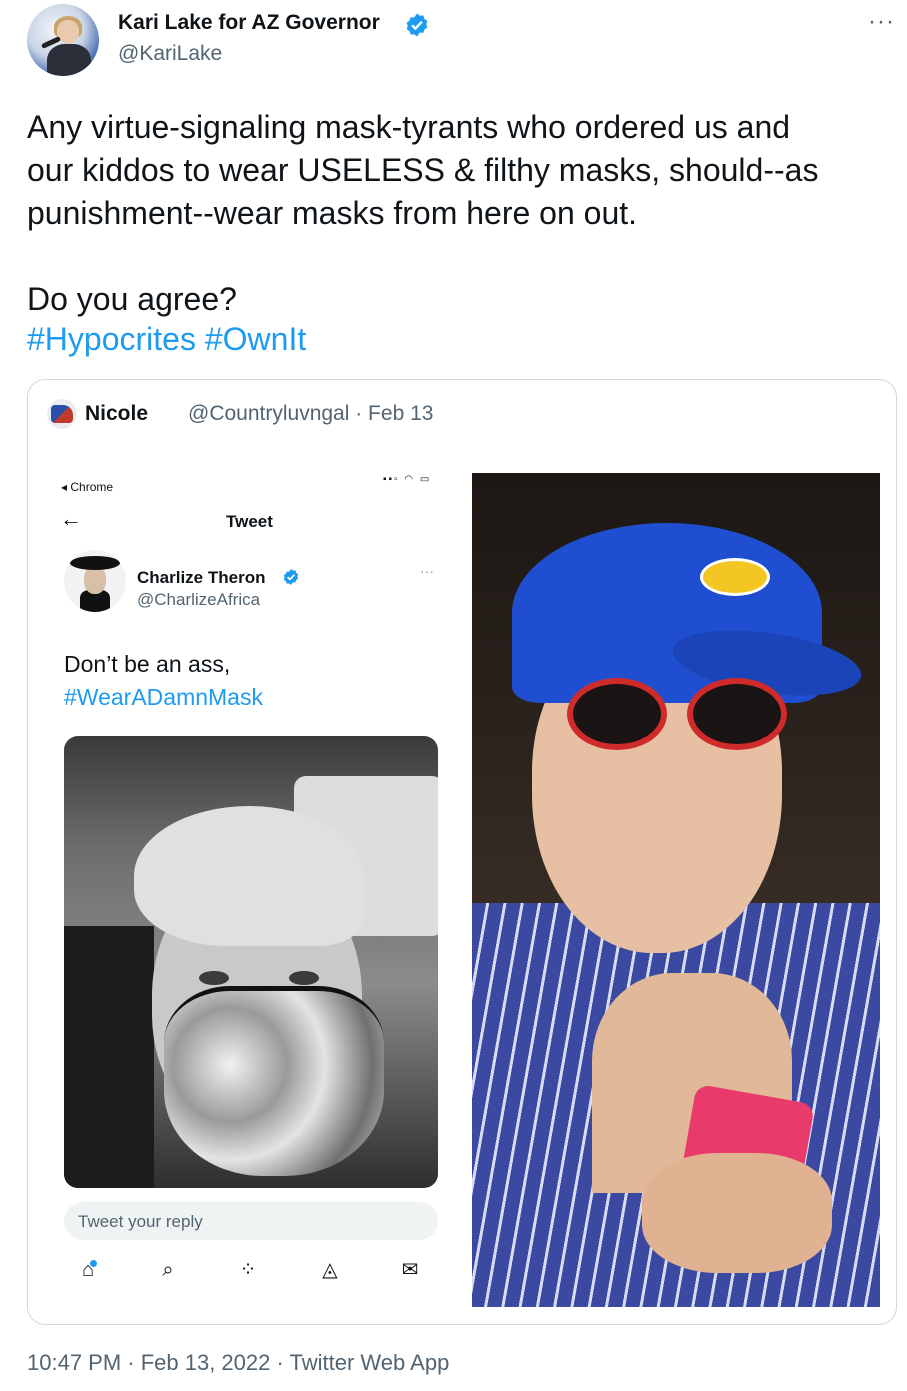 Image resolution: width=907 pixels, height=1391 pixels. I want to click on reply-input: Tweet your reply, so click(251, 1221).